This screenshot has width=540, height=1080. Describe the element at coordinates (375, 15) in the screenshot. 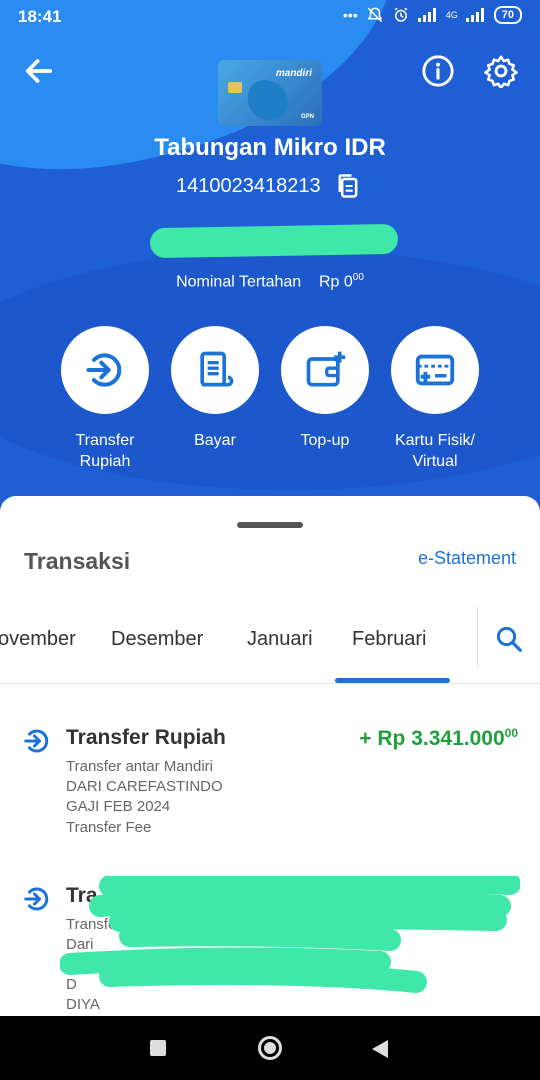

I see `mute-icon` at that location.